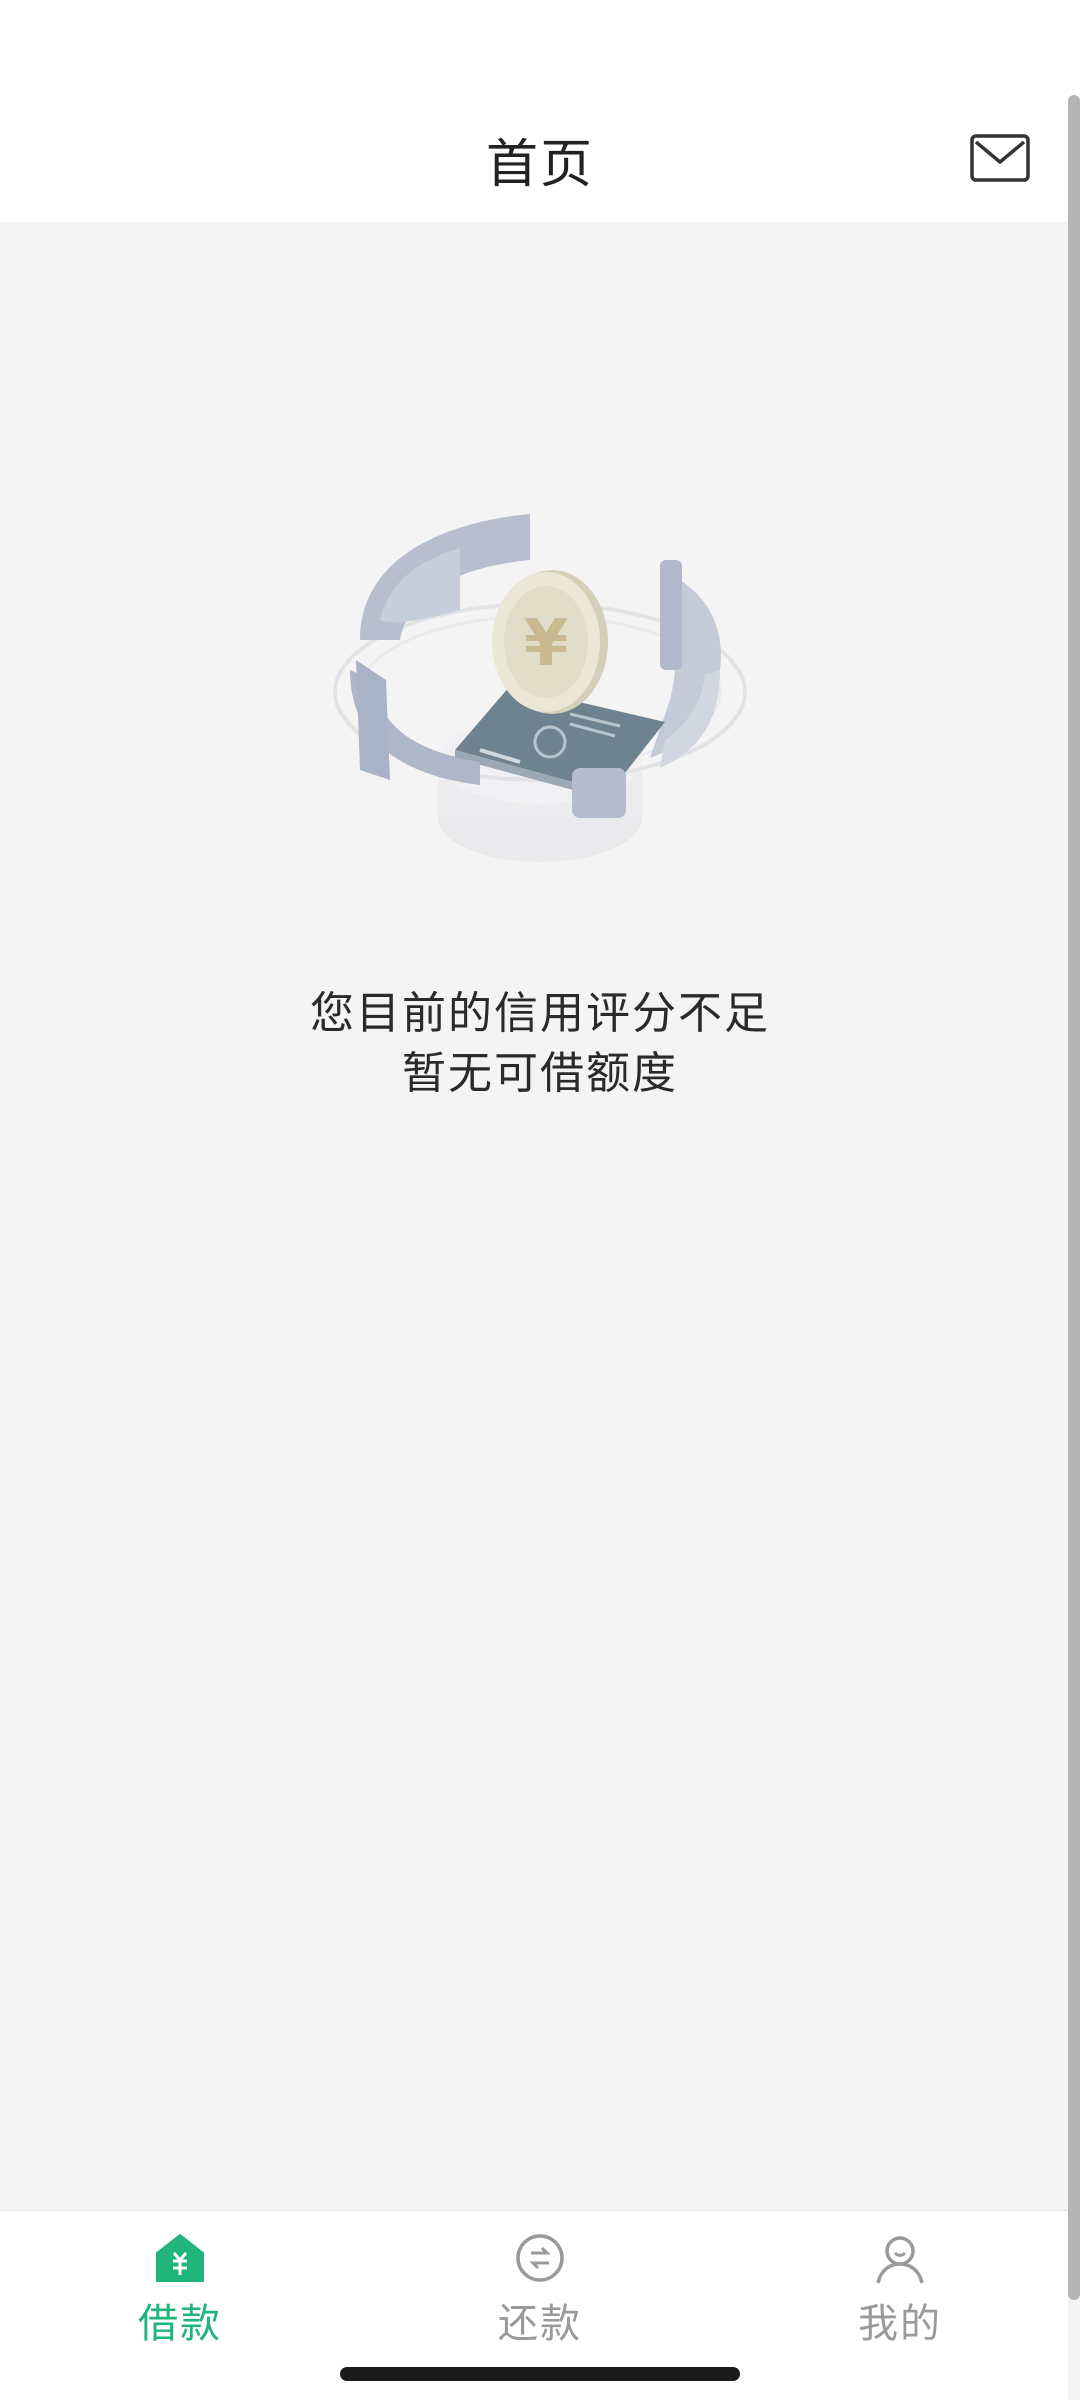 The width and height of the screenshot is (1080, 2400). Describe the element at coordinates (539, 165) in the screenshot. I see `page-title: 首页` at that location.